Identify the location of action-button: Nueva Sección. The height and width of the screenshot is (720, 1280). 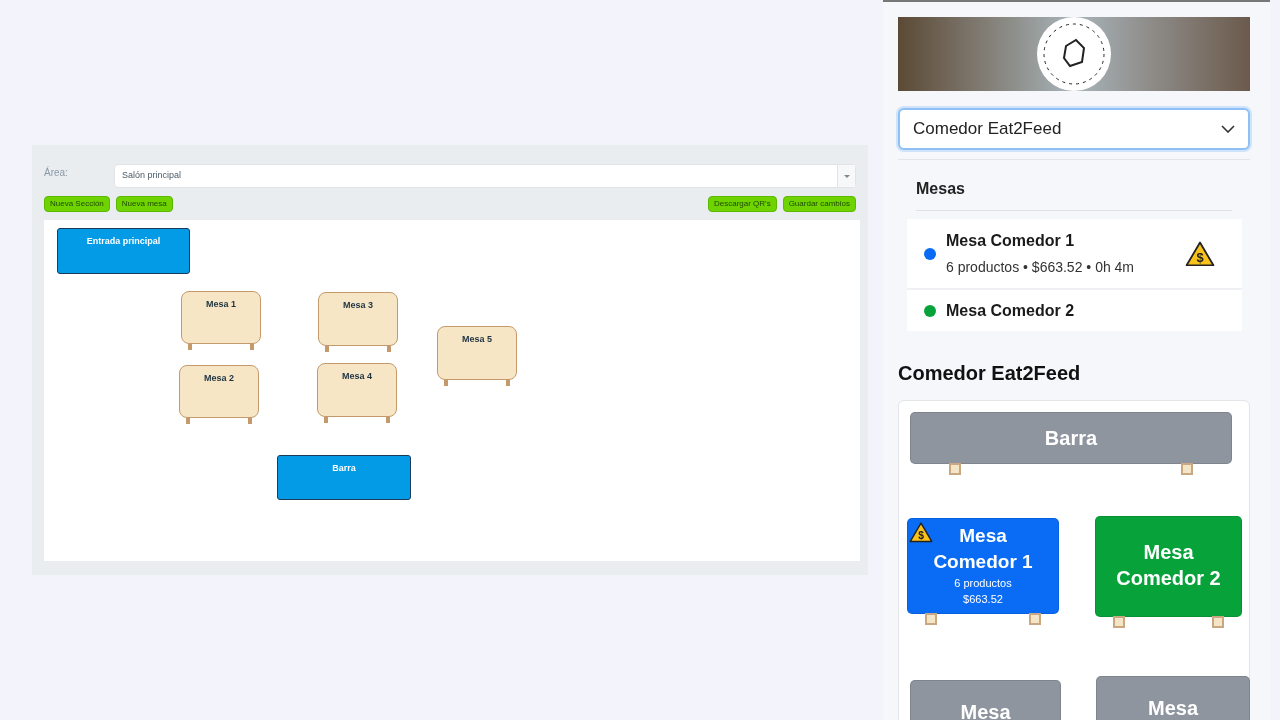
(77, 204).